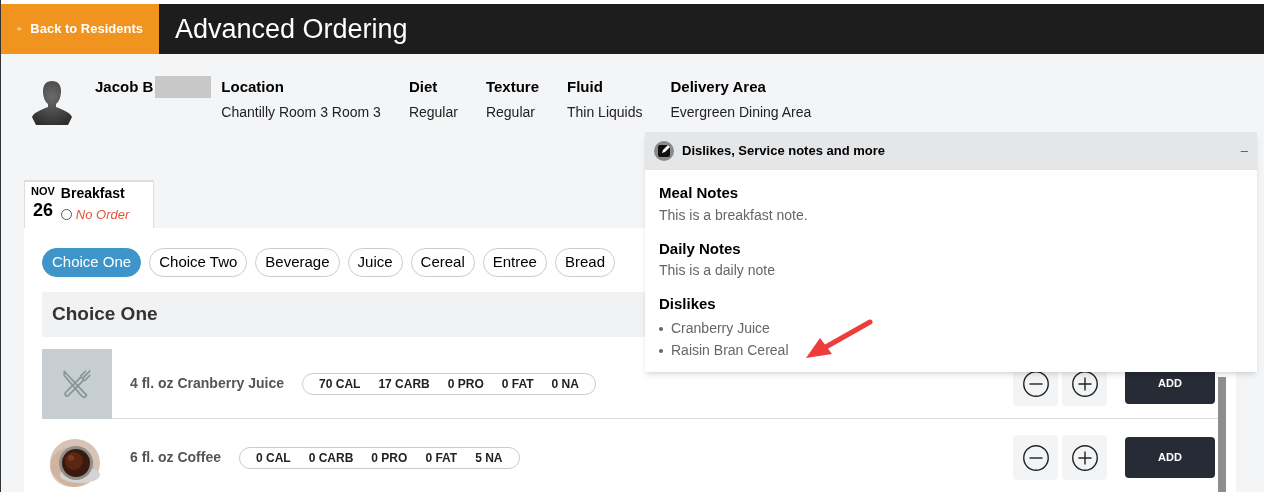 The width and height of the screenshot is (1264, 492). What do you see at coordinates (183, 87) in the screenshot?
I see `redaction-block` at bounding box center [183, 87].